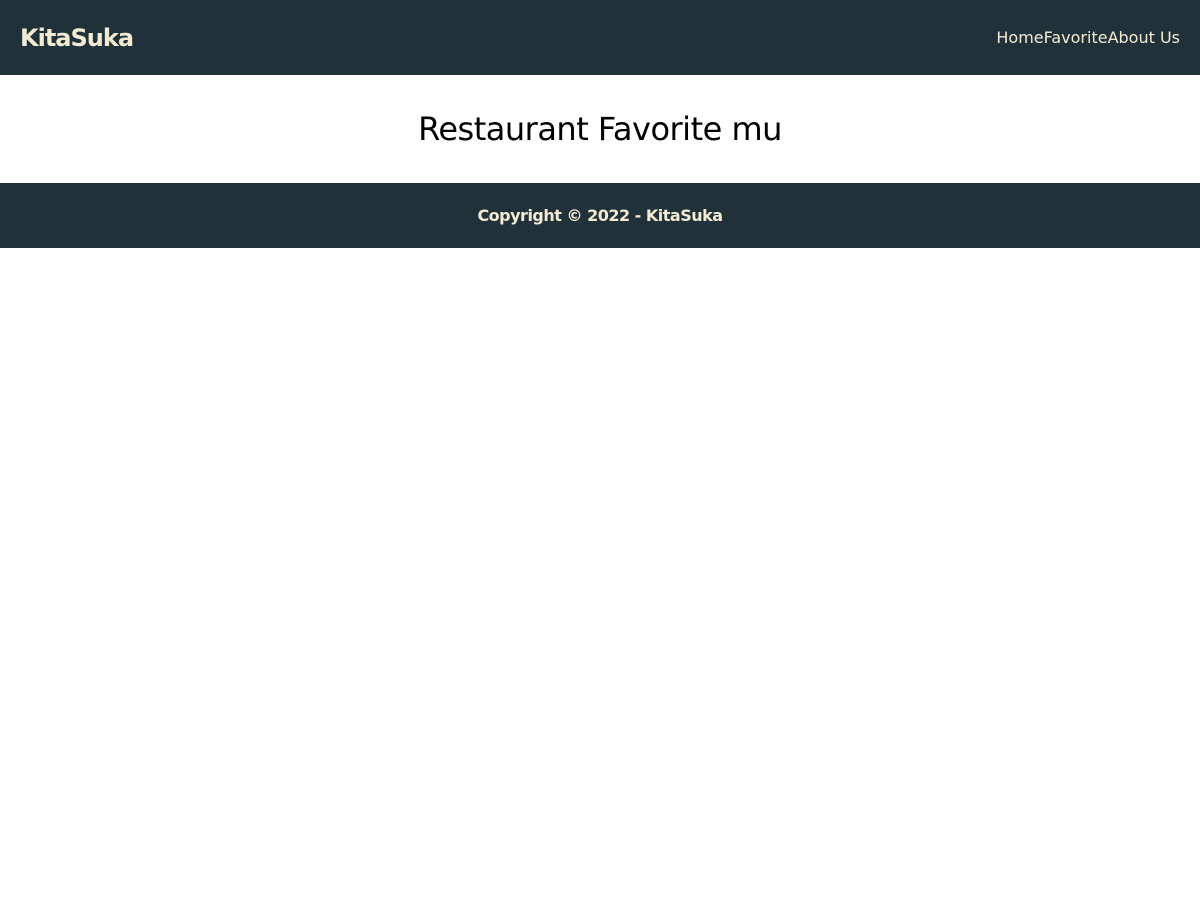 This screenshot has width=1200, height=900. I want to click on page-footer: Copyright © 2022 - KitaSuka, so click(600, 215).